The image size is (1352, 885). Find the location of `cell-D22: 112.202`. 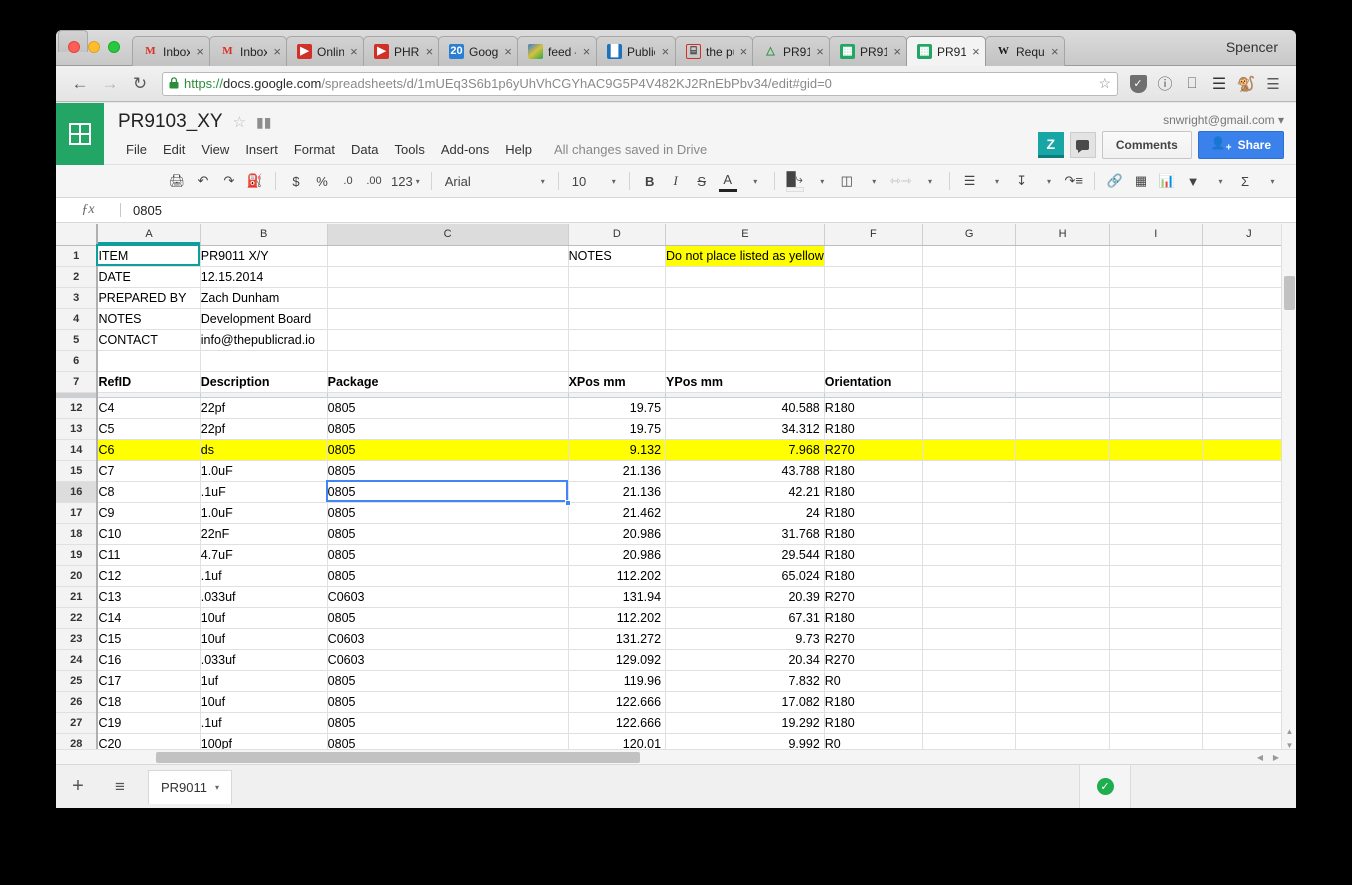

cell-D22: 112.202 is located at coordinates (617, 618).